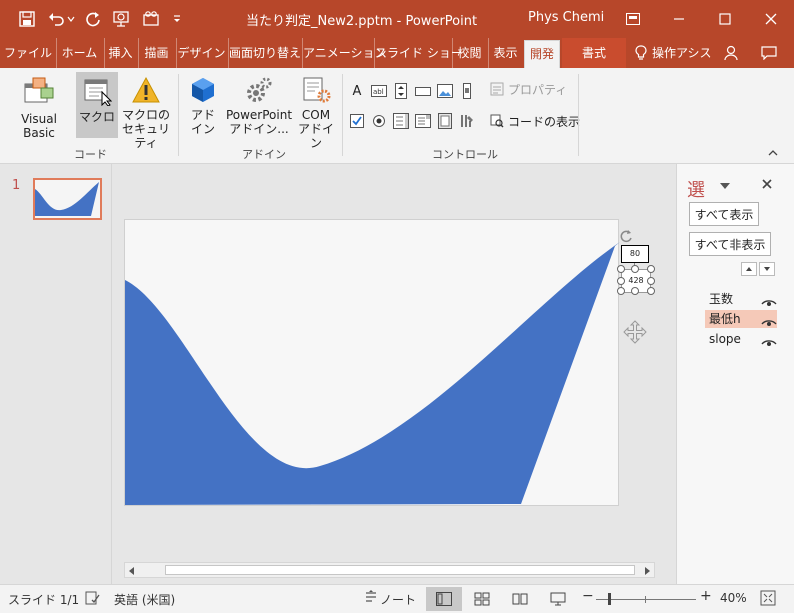  Describe the element at coordinates (768, 599) in the screenshot. I see `fit-to-window-icon` at that location.